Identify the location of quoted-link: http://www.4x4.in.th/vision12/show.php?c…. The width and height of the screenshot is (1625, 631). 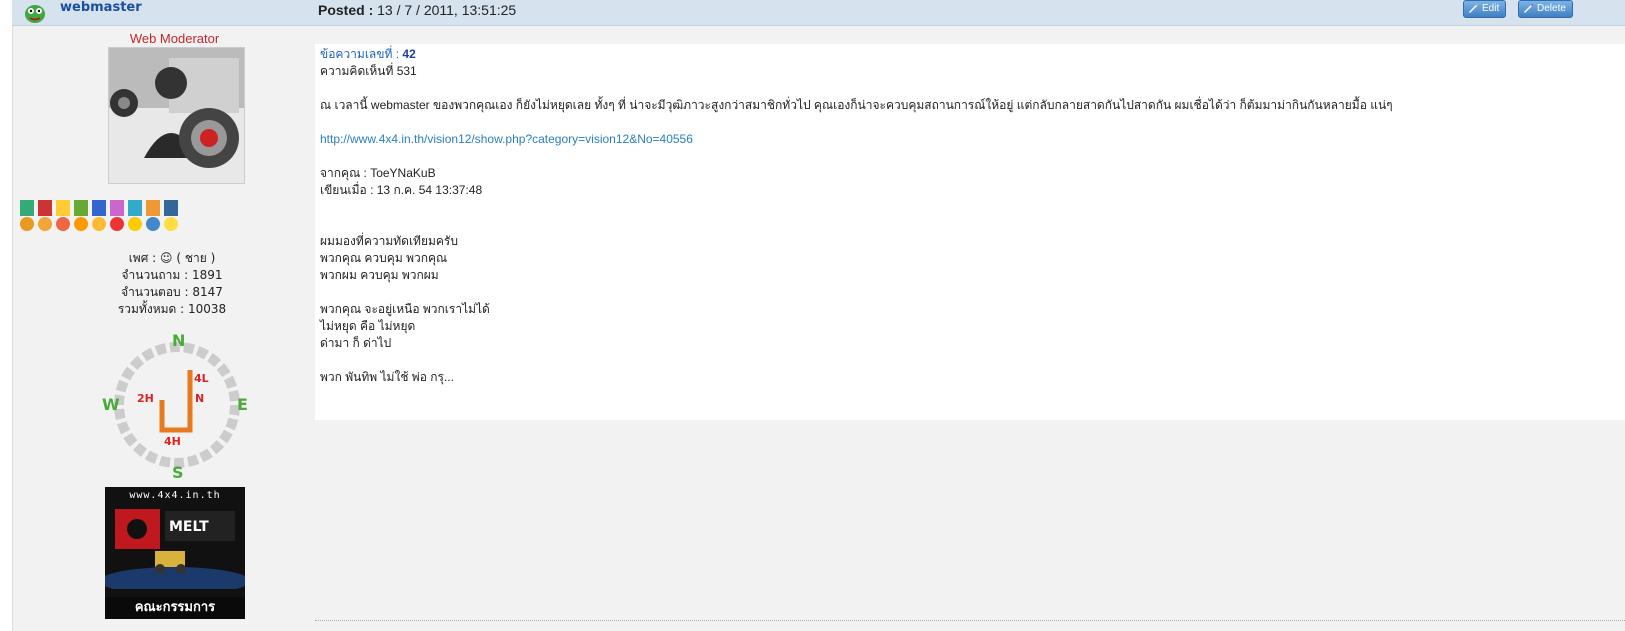
(506, 139).